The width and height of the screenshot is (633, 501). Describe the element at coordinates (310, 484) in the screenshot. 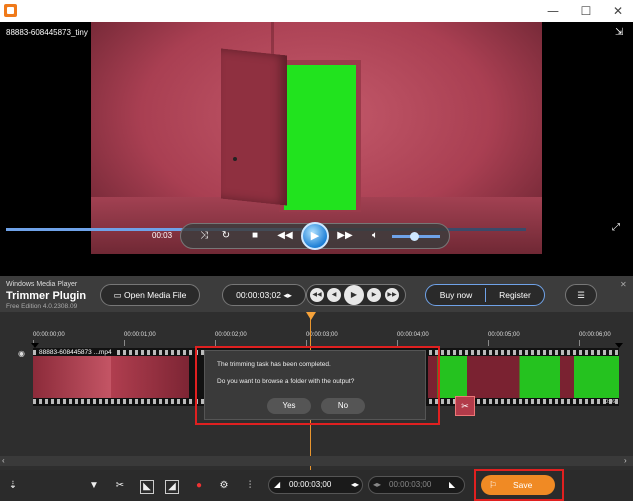

I see `start-time-value: 00:00:03;00` at that location.